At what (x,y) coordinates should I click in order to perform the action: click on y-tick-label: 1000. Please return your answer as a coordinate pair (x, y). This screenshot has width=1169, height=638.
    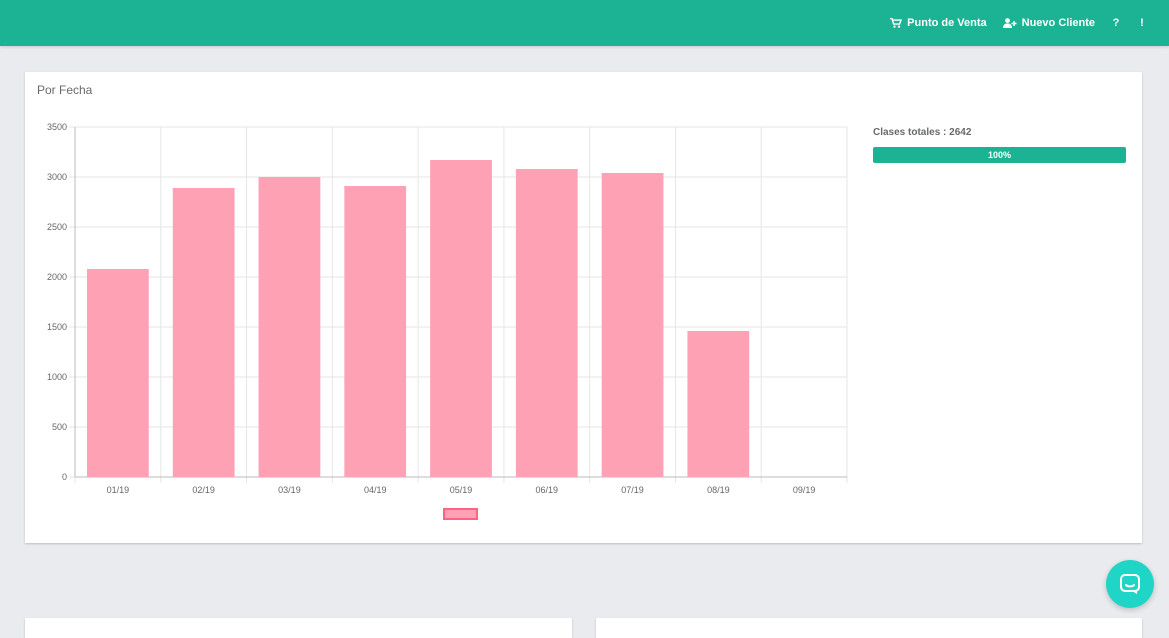
    Looking at the image, I should click on (57, 377).